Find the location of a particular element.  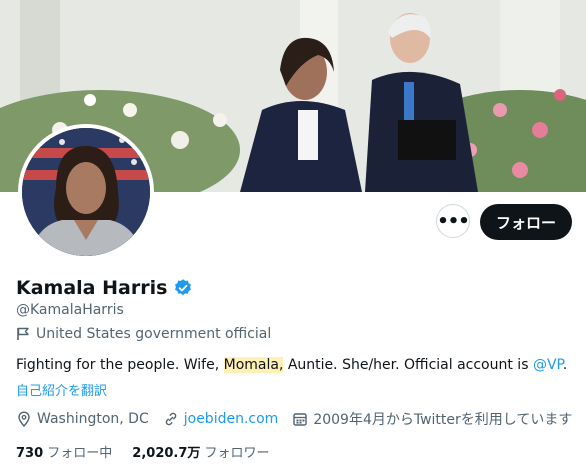

follow-button: フォロー is located at coordinates (526, 222).